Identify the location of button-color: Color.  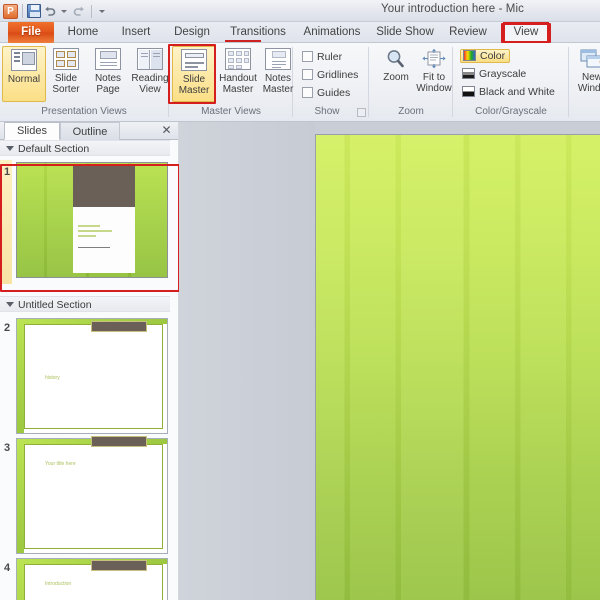
(485, 56).